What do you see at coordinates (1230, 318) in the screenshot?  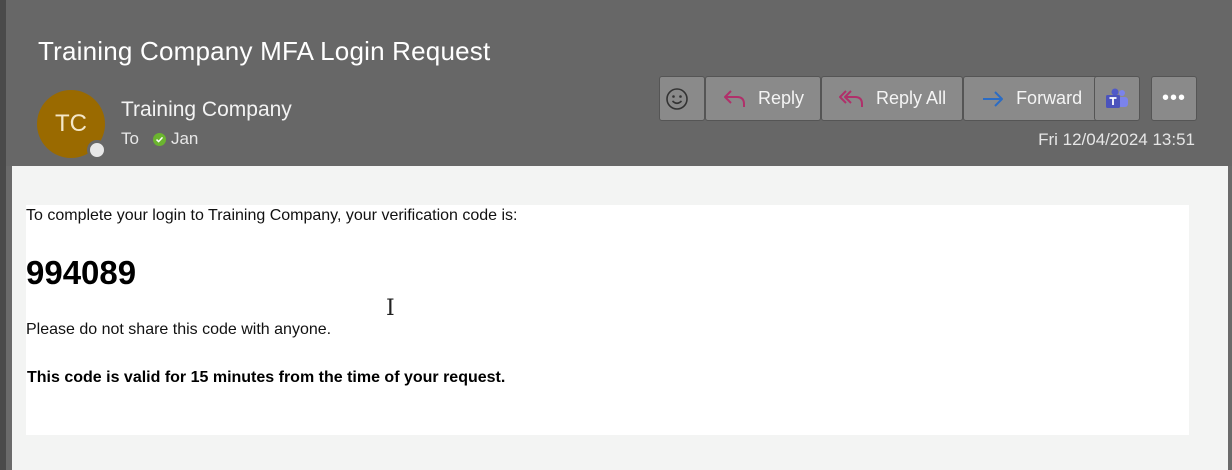 I see `window-edge-right` at bounding box center [1230, 318].